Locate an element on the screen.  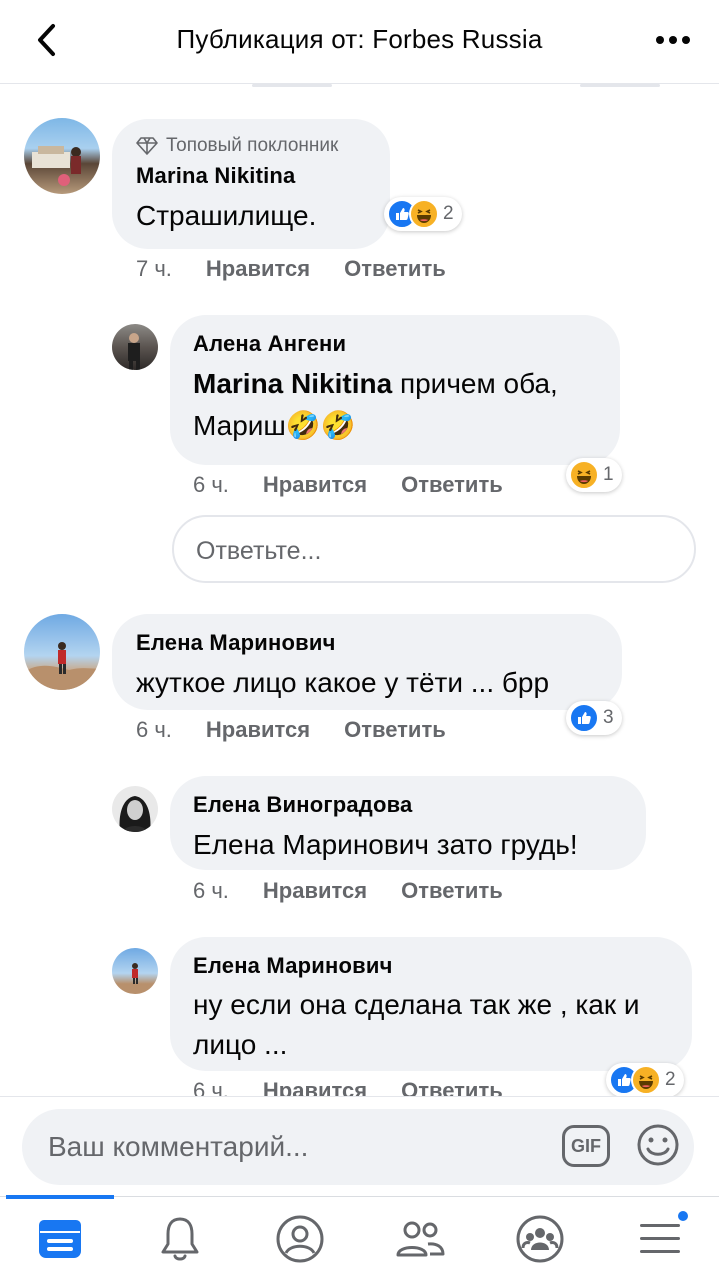
comment-text: жуткое лицо какое у тёти ... брр is located at coordinates (343, 682).